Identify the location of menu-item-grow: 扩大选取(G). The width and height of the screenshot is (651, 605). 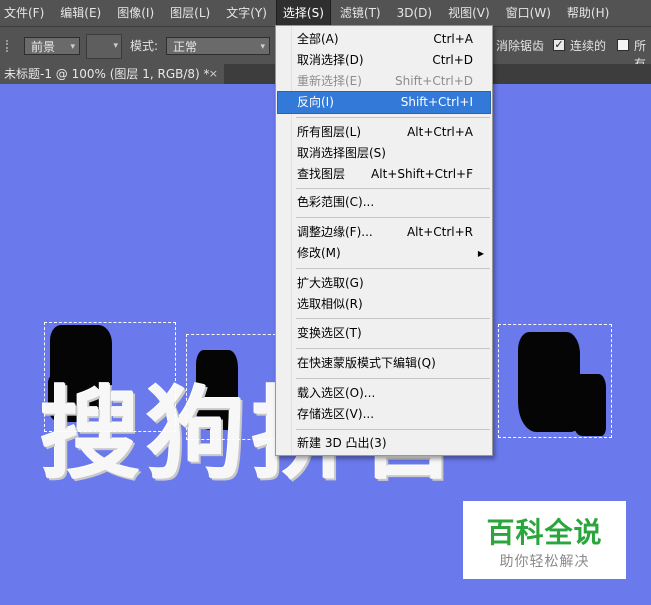
(384, 283).